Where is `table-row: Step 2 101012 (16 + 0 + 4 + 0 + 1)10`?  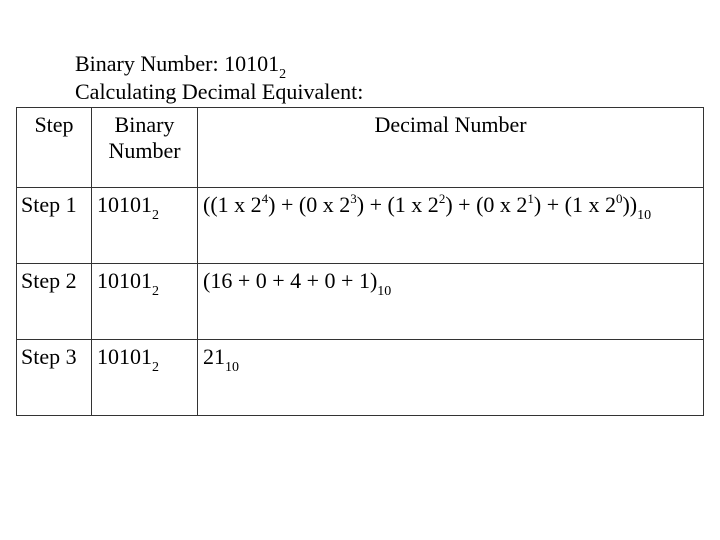
table-row: Step 2 101012 (16 + 0 + 4 + 0 + 1)10 is located at coordinates (360, 301).